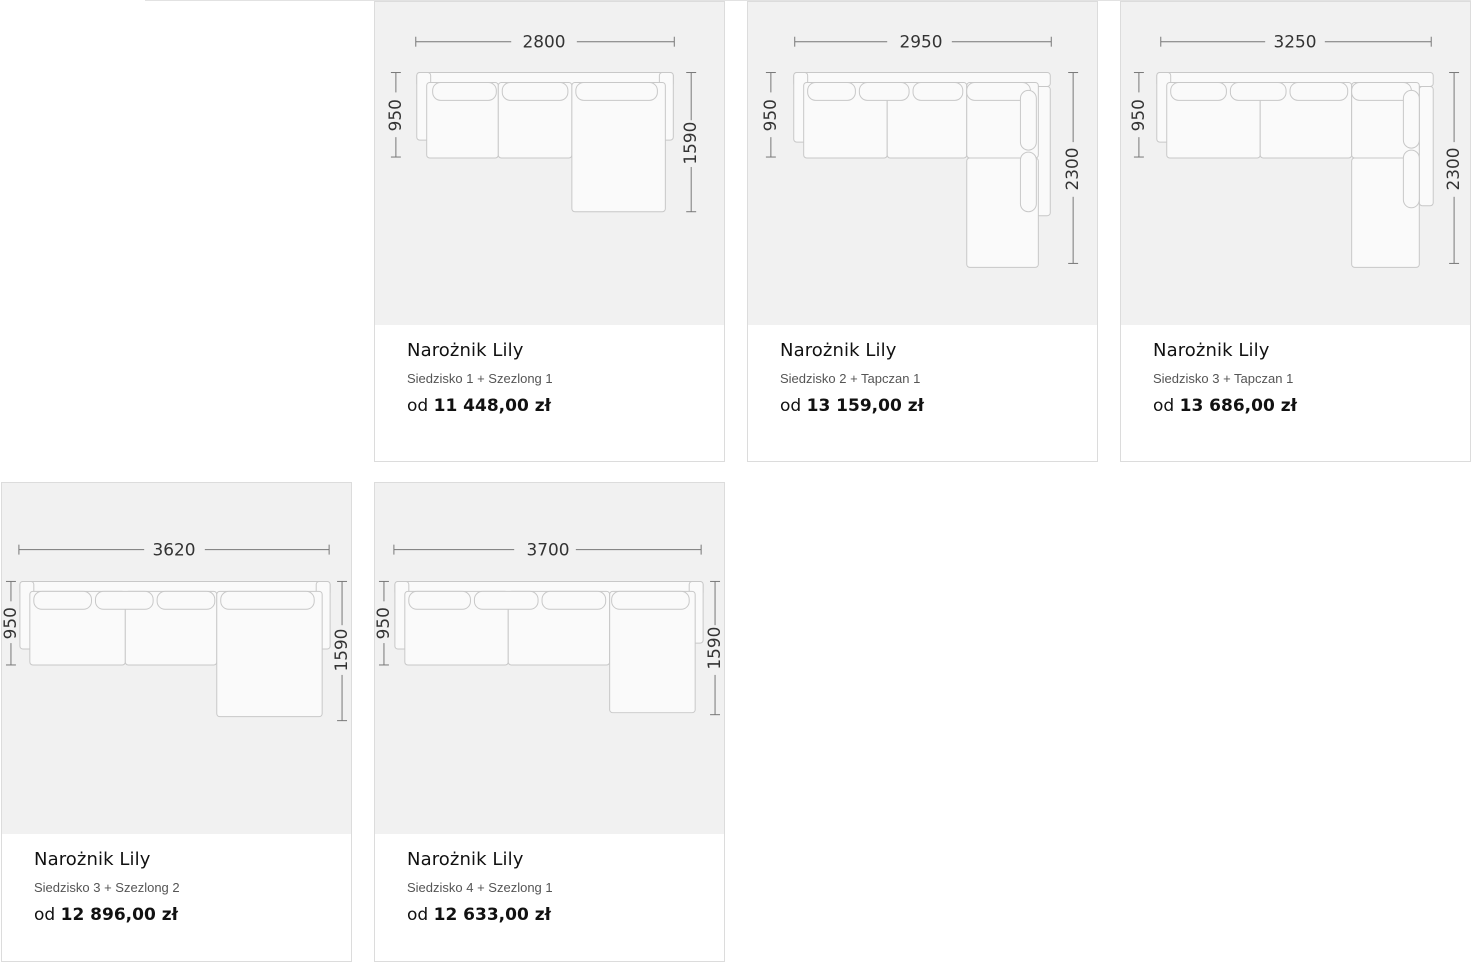 The width and height of the screenshot is (1471, 962). Describe the element at coordinates (1295, 42) in the screenshot. I see `width-label: 3250` at that location.